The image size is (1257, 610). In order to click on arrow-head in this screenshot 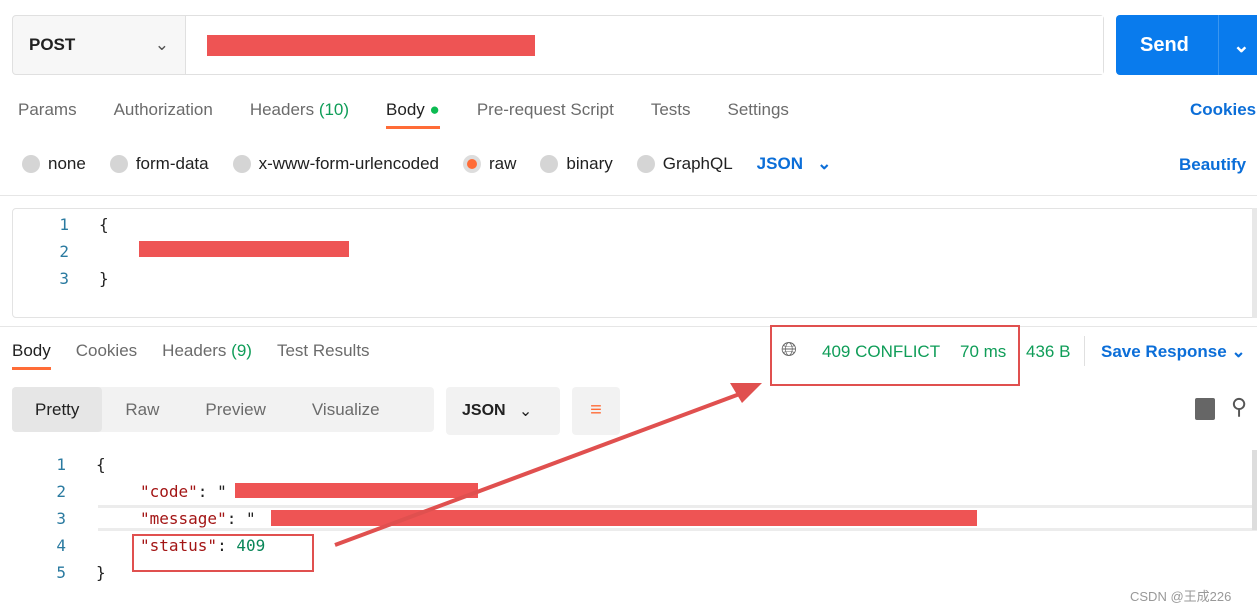, I will do `click(746, 393)`.